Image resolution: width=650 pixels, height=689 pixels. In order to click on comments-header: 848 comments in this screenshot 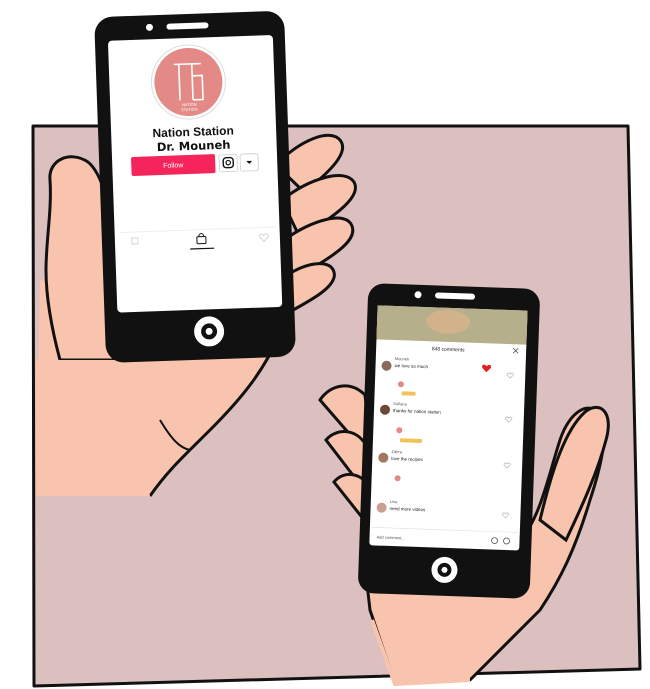, I will do `click(448, 349)`.